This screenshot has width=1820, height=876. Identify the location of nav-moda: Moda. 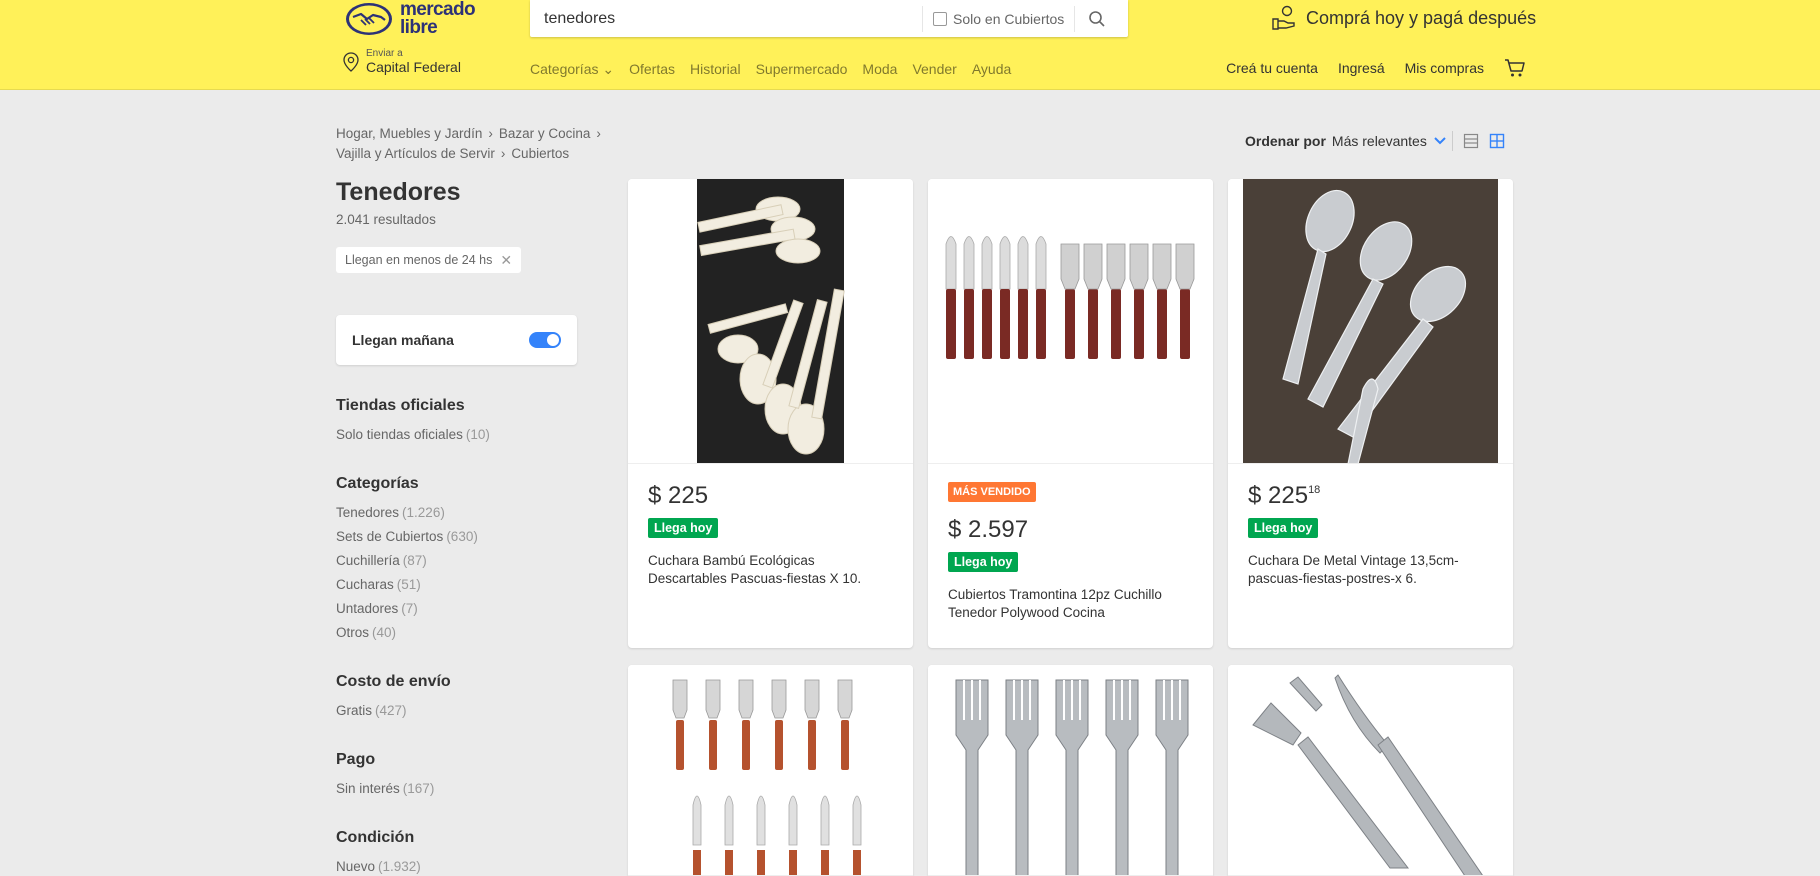
(879, 69).